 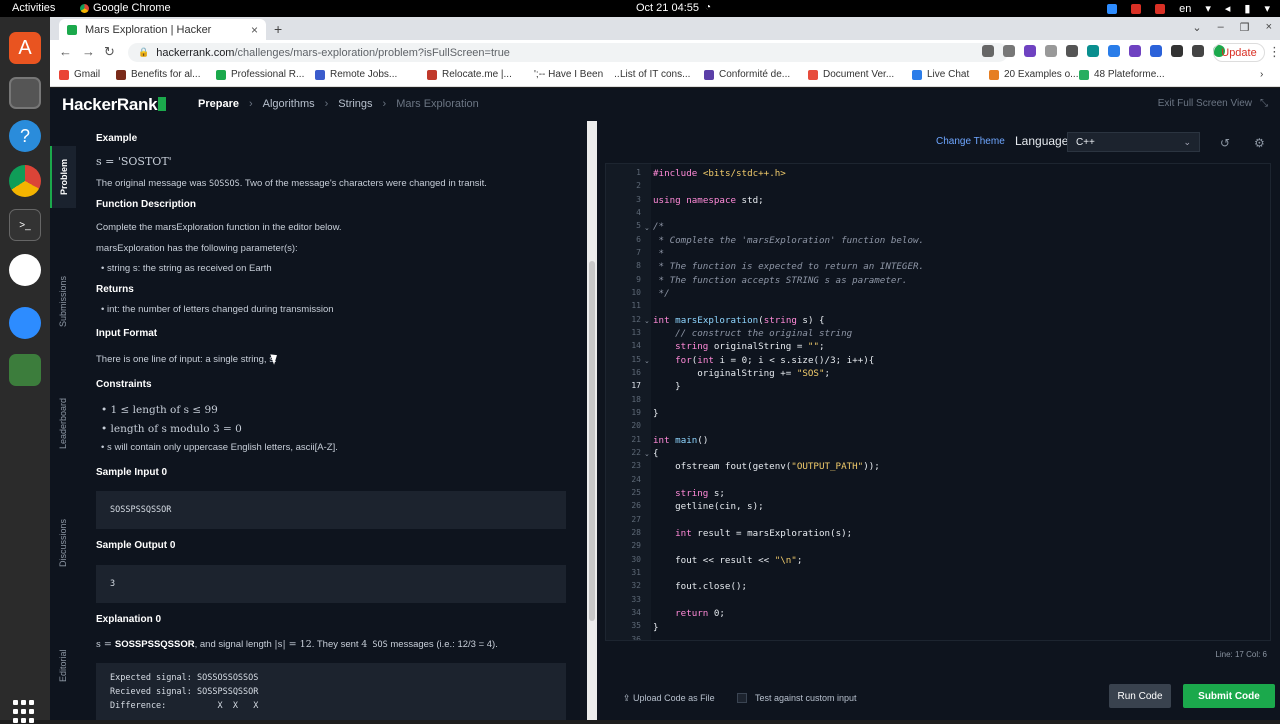 What do you see at coordinates (109, 52) in the screenshot?
I see `reload-icon: ↻` at bounding box center [109, 52].